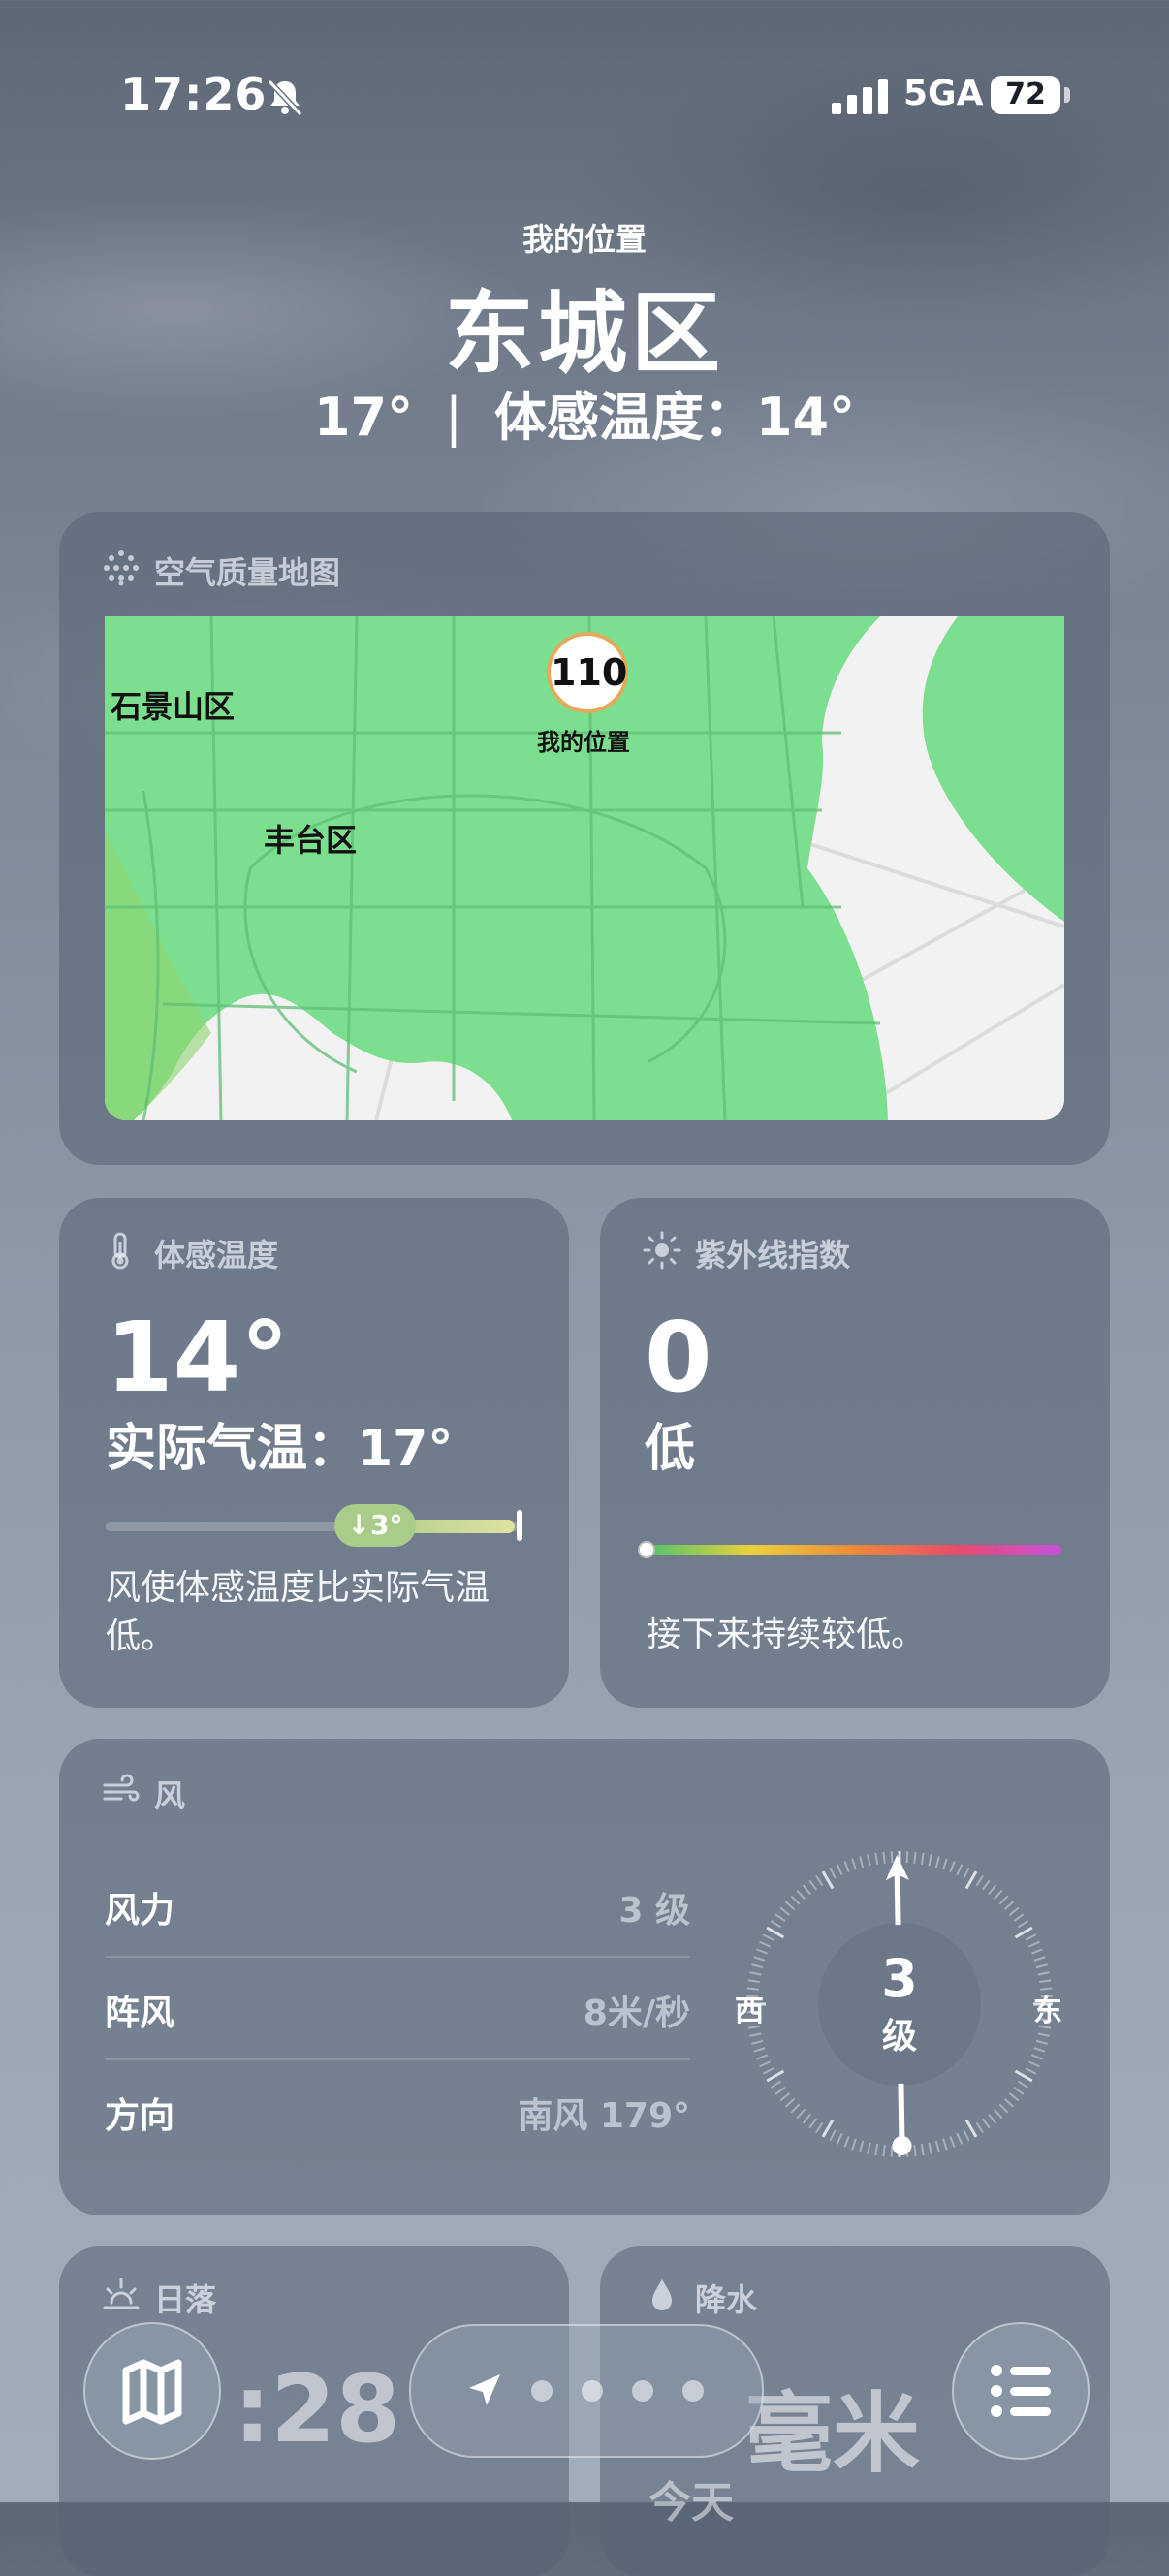 This screenshot has width=1169, height=2576. What do you see at coordinates (317, 2409) in the screenshot?
I see `sunset-time: :28` at bounding box center [317, 2409].